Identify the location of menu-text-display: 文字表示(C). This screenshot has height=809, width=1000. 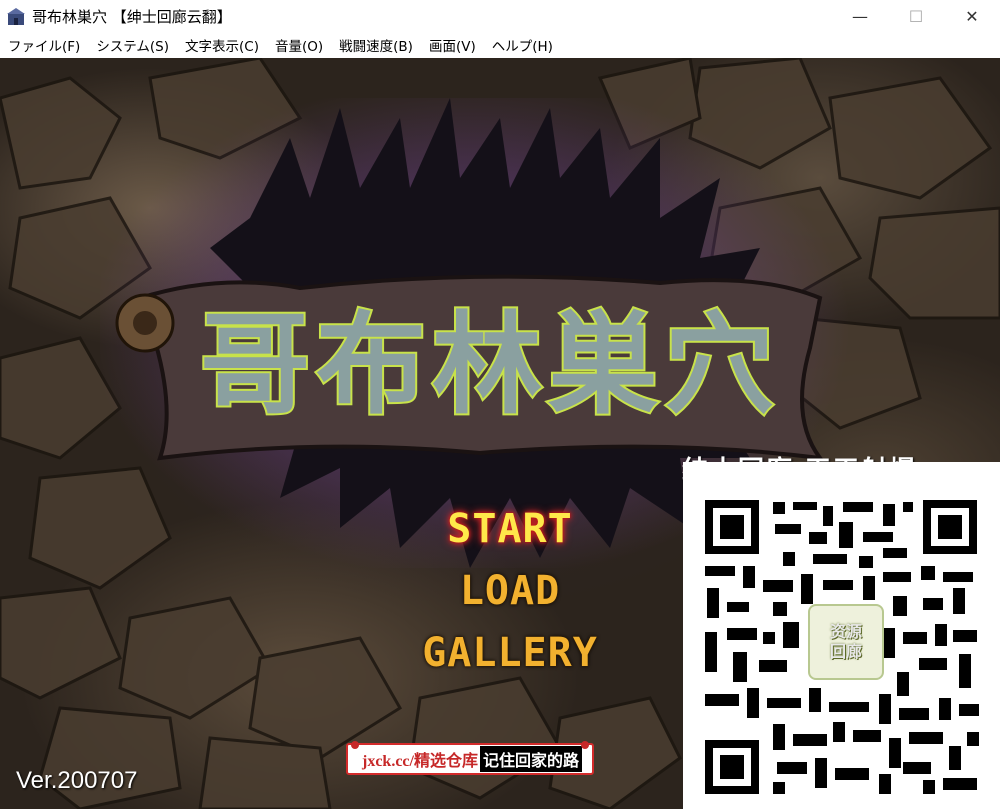
(222, 45).